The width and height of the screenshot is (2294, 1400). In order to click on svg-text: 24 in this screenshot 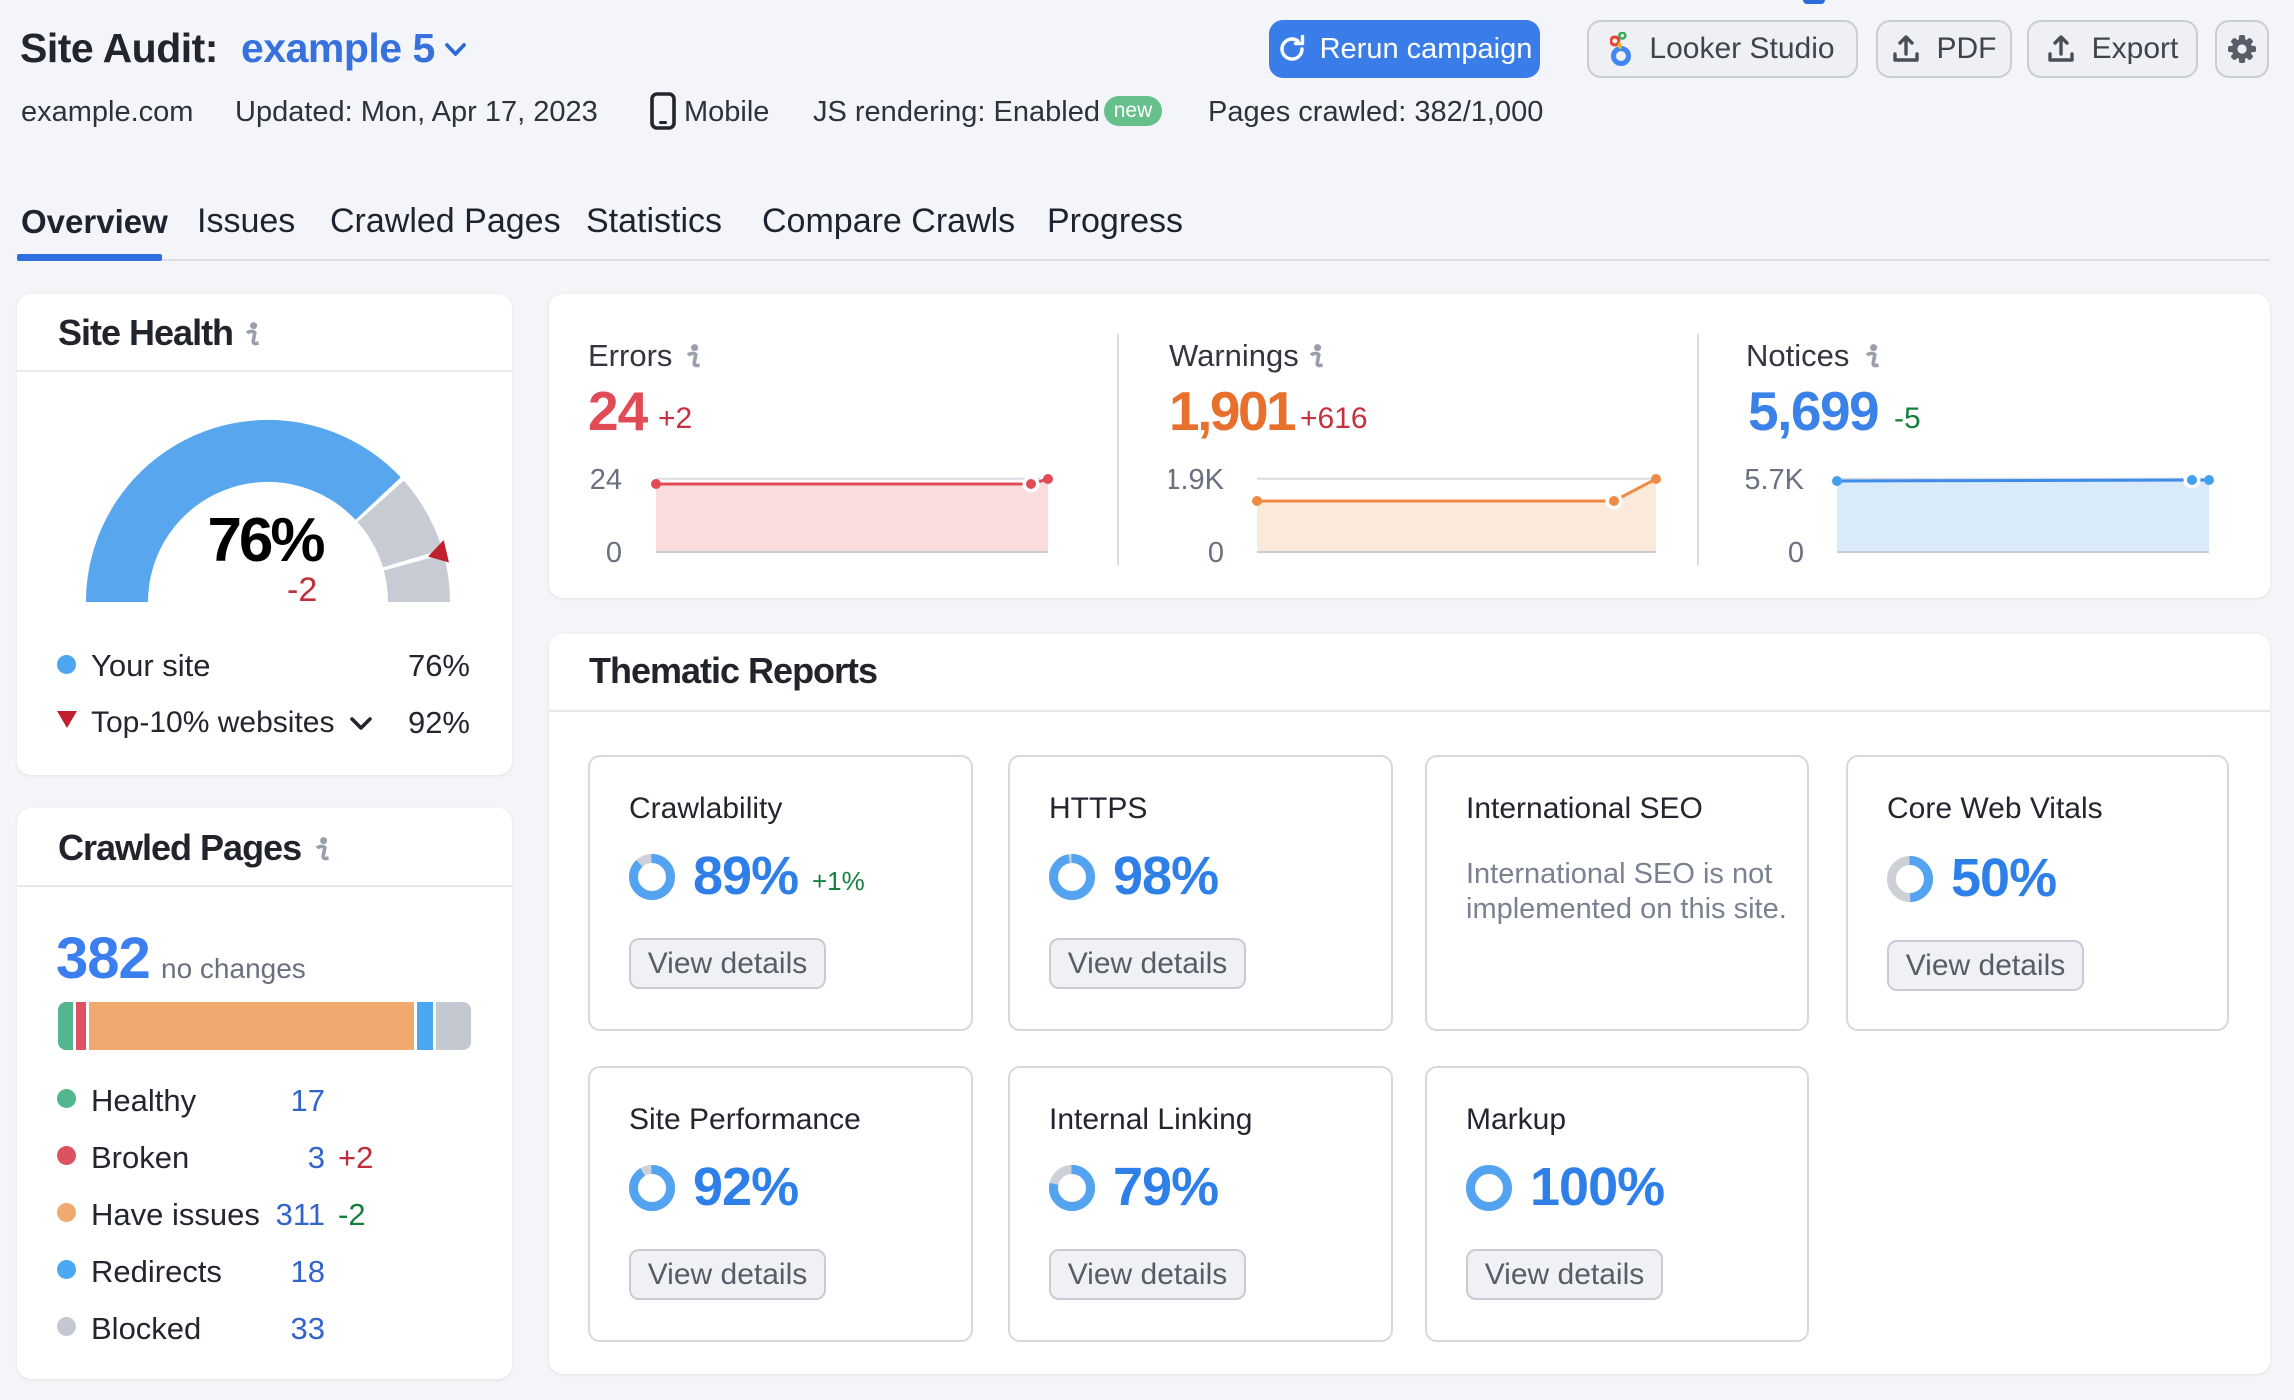, I will do `click(606, 480)`.